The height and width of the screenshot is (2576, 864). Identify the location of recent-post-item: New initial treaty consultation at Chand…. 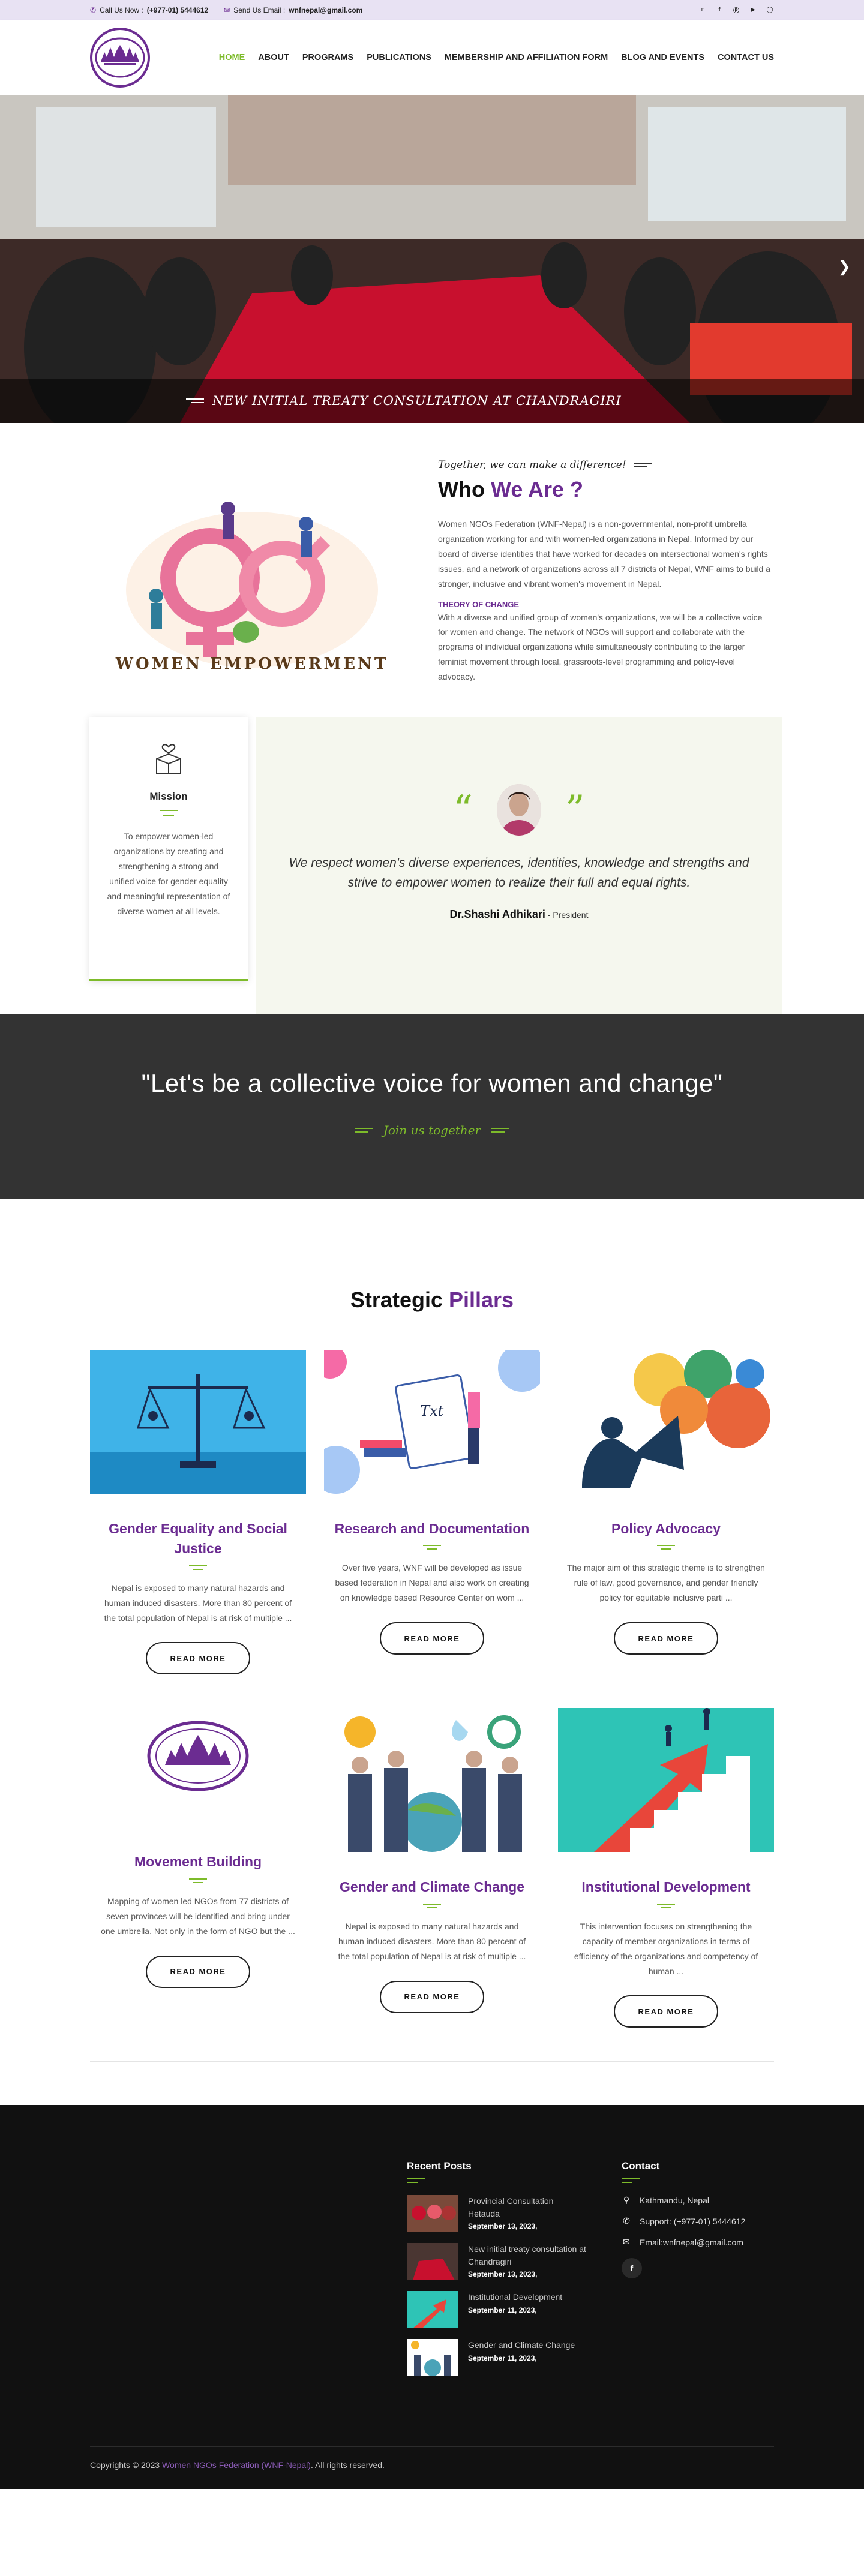
(497, 2263).